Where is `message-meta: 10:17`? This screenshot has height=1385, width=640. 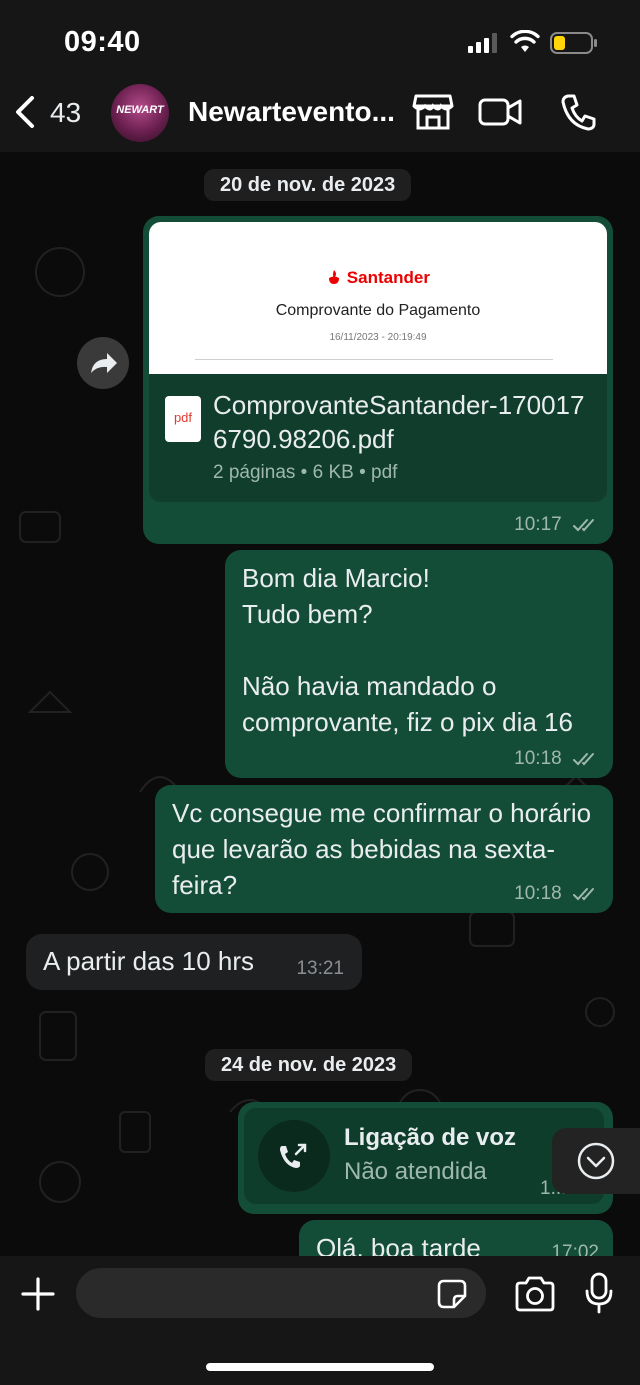 message-meta: 10:17 is located at coordinates (556, 525).